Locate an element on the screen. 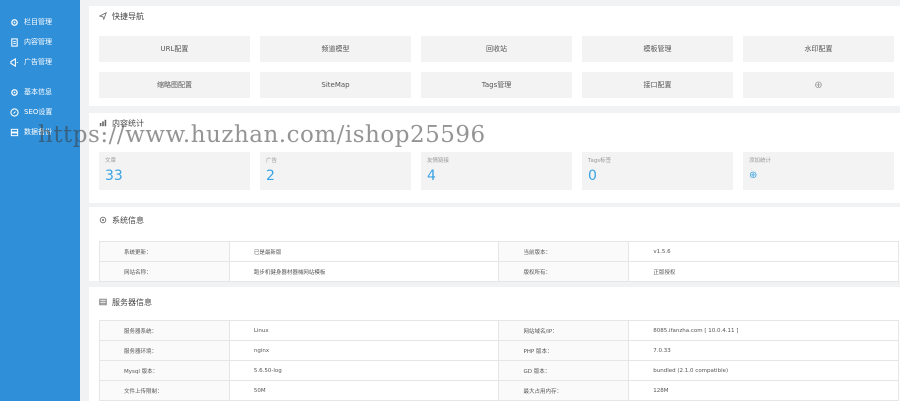  stat-label: 广告 is located at coordinates (272, 161).